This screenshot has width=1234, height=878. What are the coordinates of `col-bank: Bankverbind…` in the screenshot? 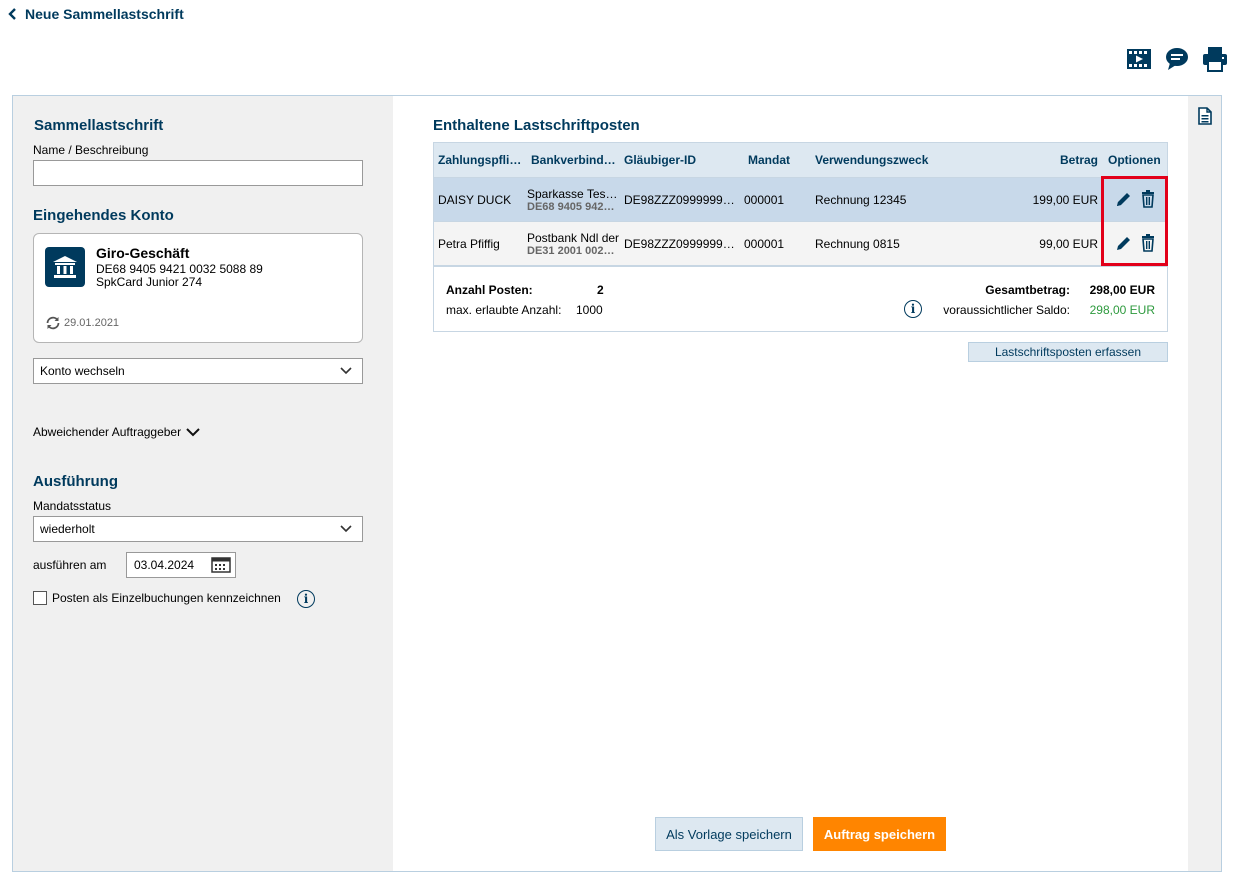 It's located at (575, 160).